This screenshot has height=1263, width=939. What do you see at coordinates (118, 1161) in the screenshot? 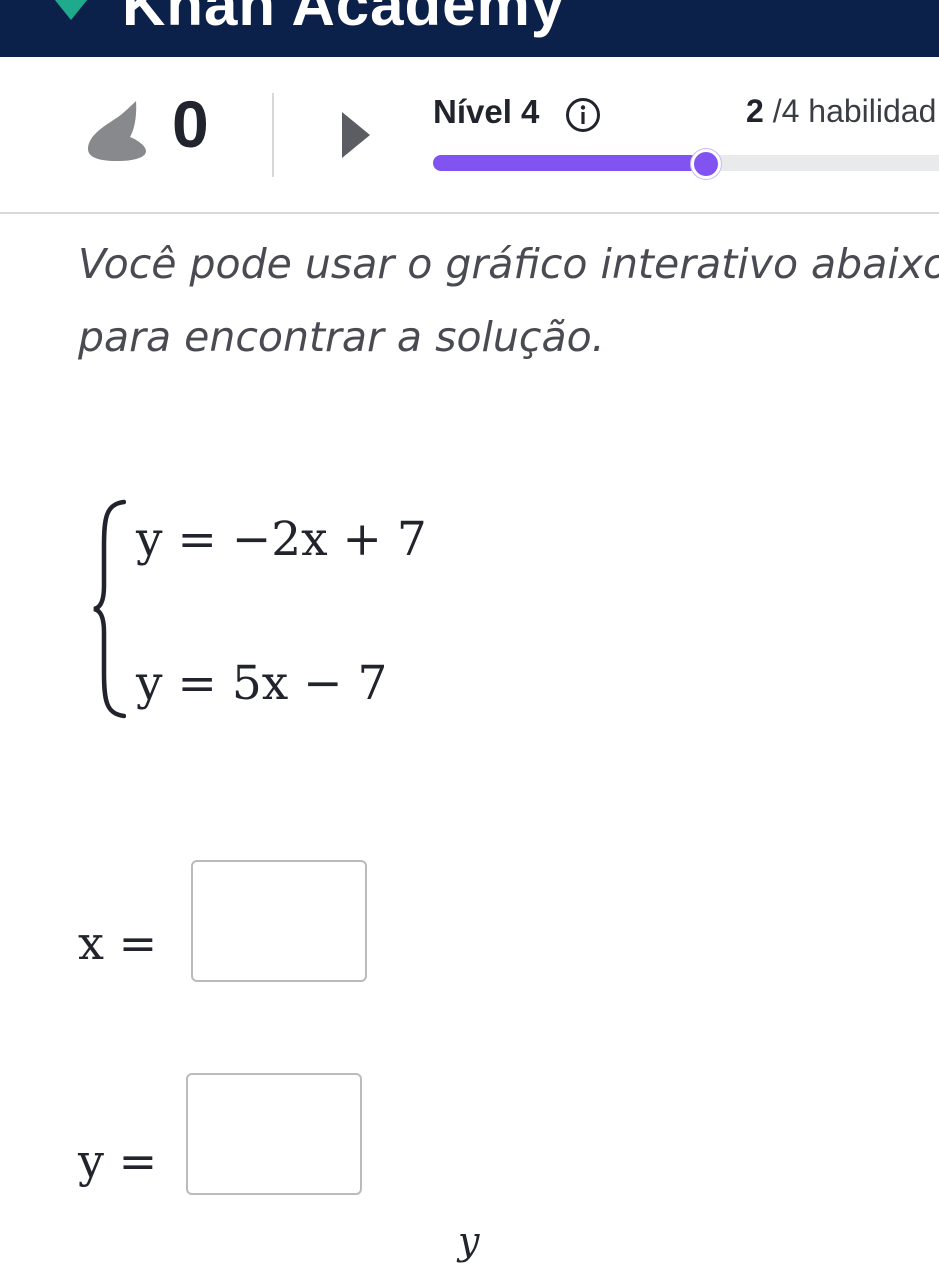
I see `y-answer-label: y =` at bounding box center [118, 1161].